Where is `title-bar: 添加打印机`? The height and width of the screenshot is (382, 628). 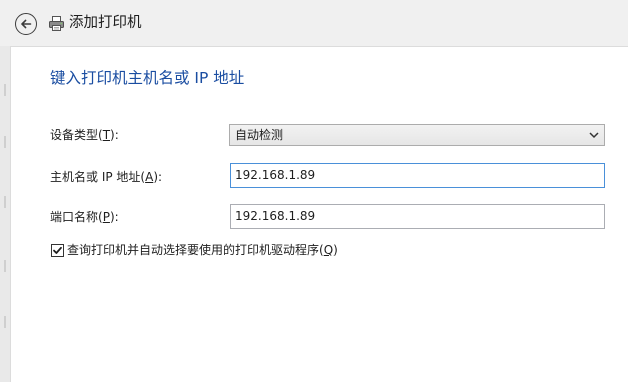
title-bar: 添加打印机 is located at coordinates (314, 23).